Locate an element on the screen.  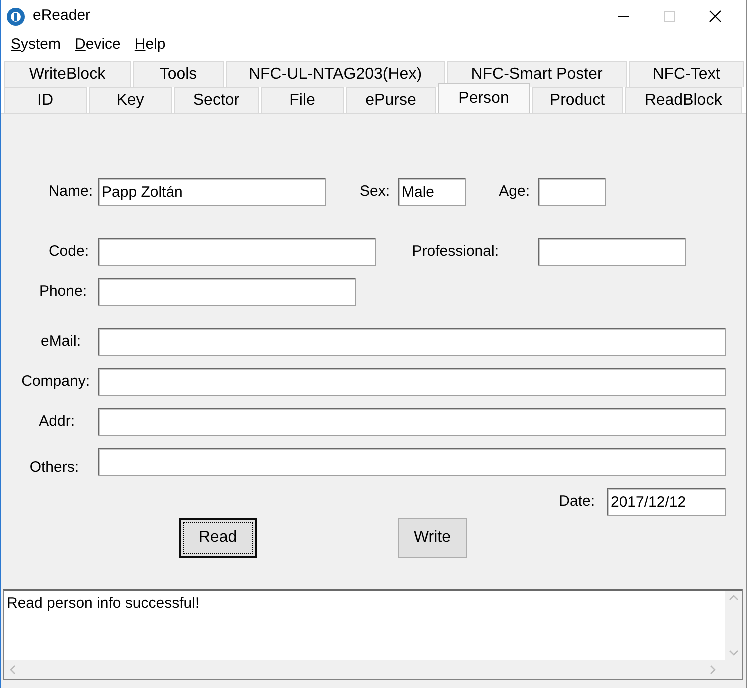
window-title: eReader is located at coordinates (62, 16).